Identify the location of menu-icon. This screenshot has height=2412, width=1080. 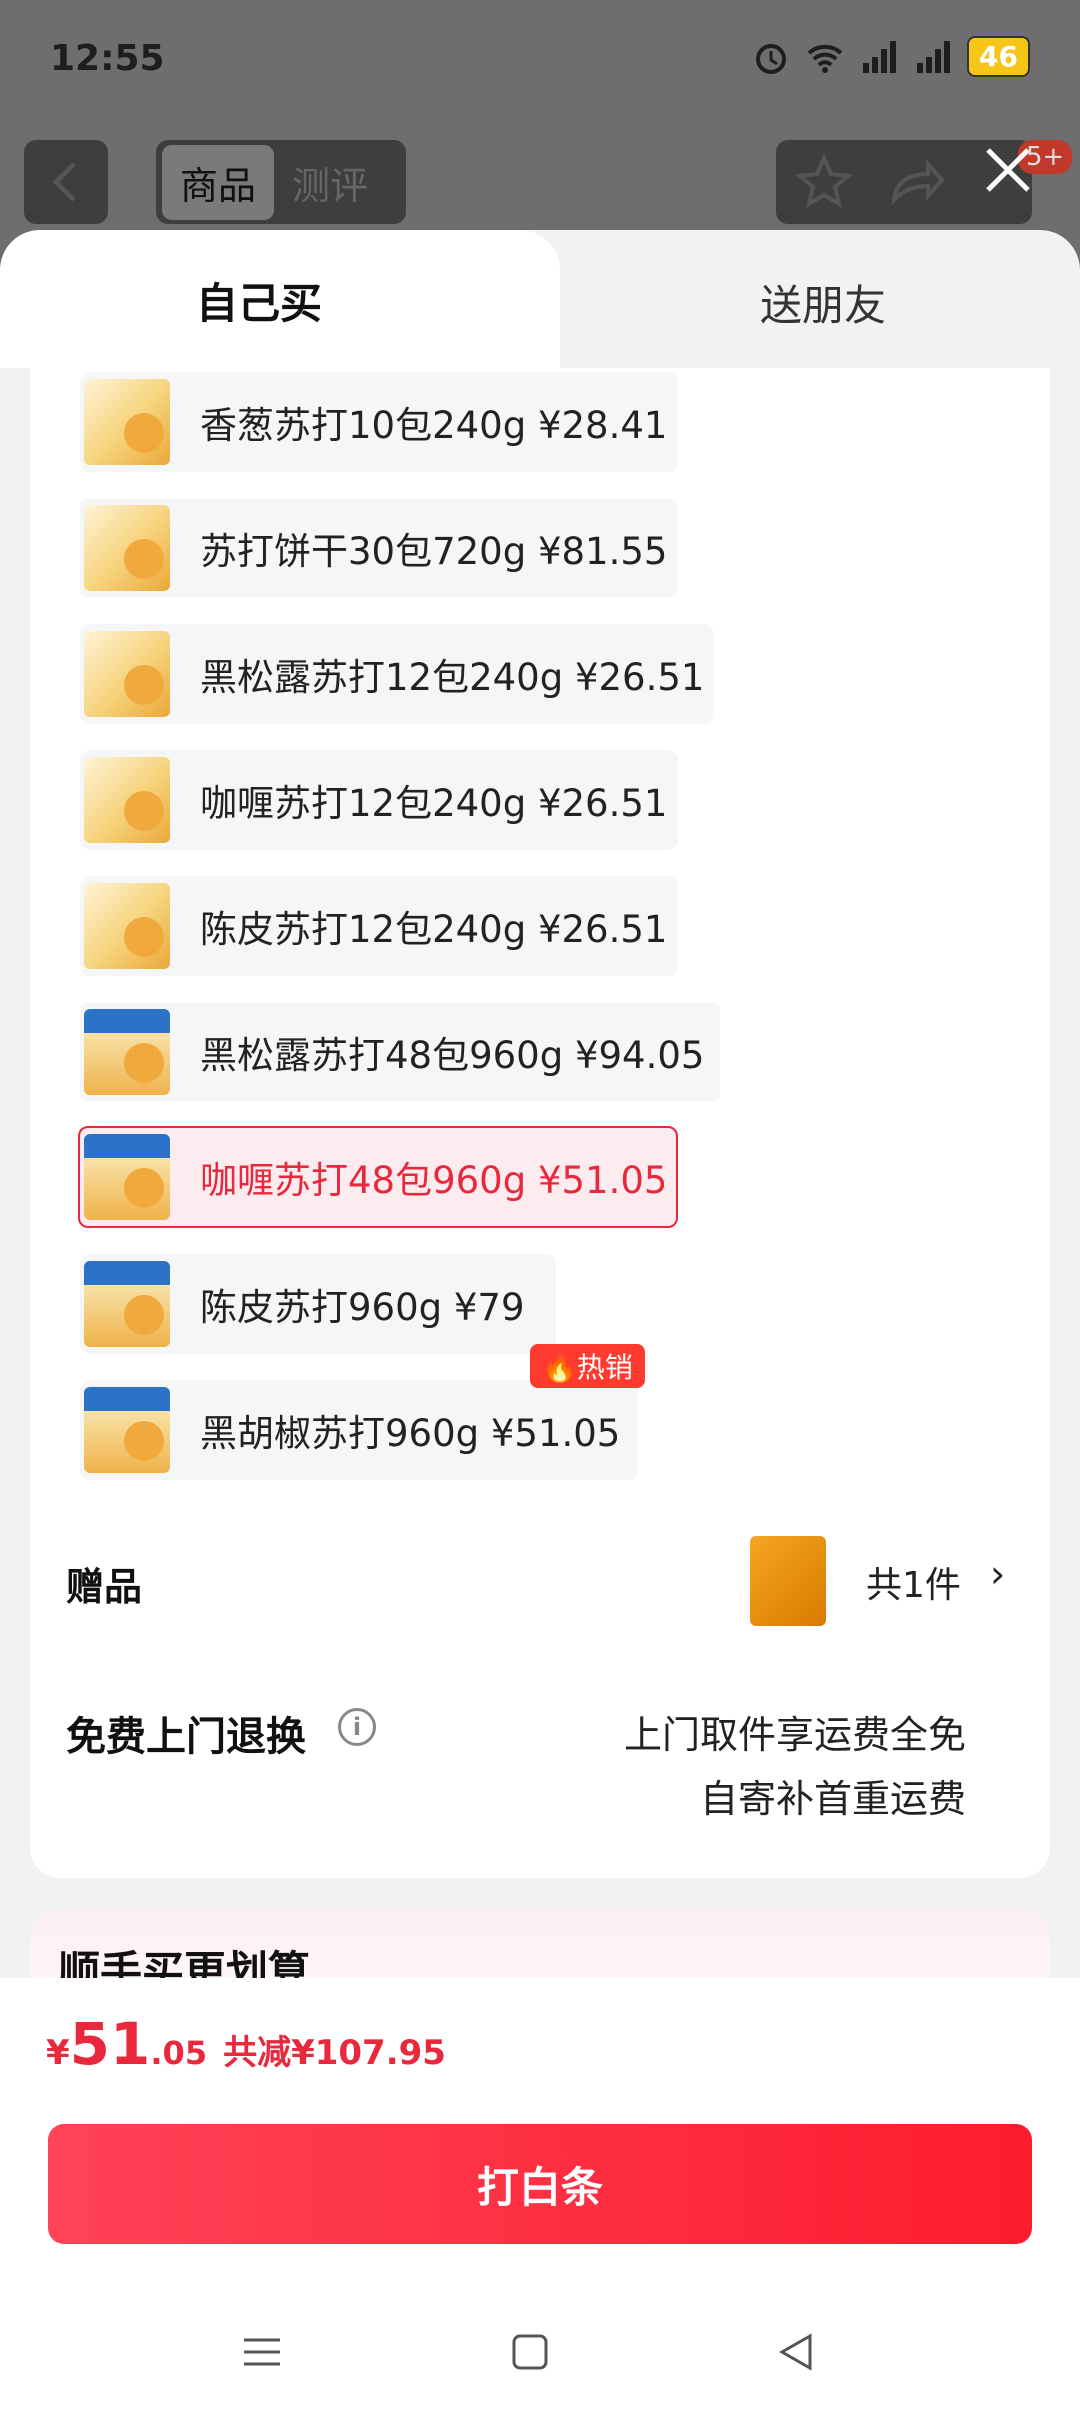
(262, 2352).